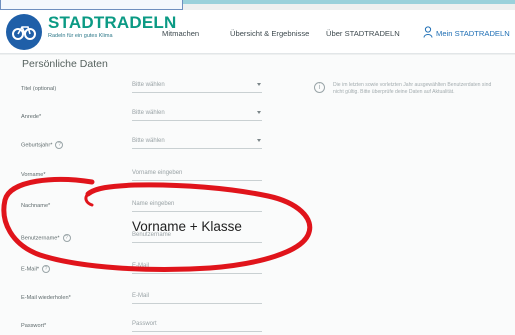 Image resolution: width=515 pixels, height=335 pixels. Describe the element at coordinates (37, 145) in the screenshot. I see `label-text: Geburtsjahr*` at that location.